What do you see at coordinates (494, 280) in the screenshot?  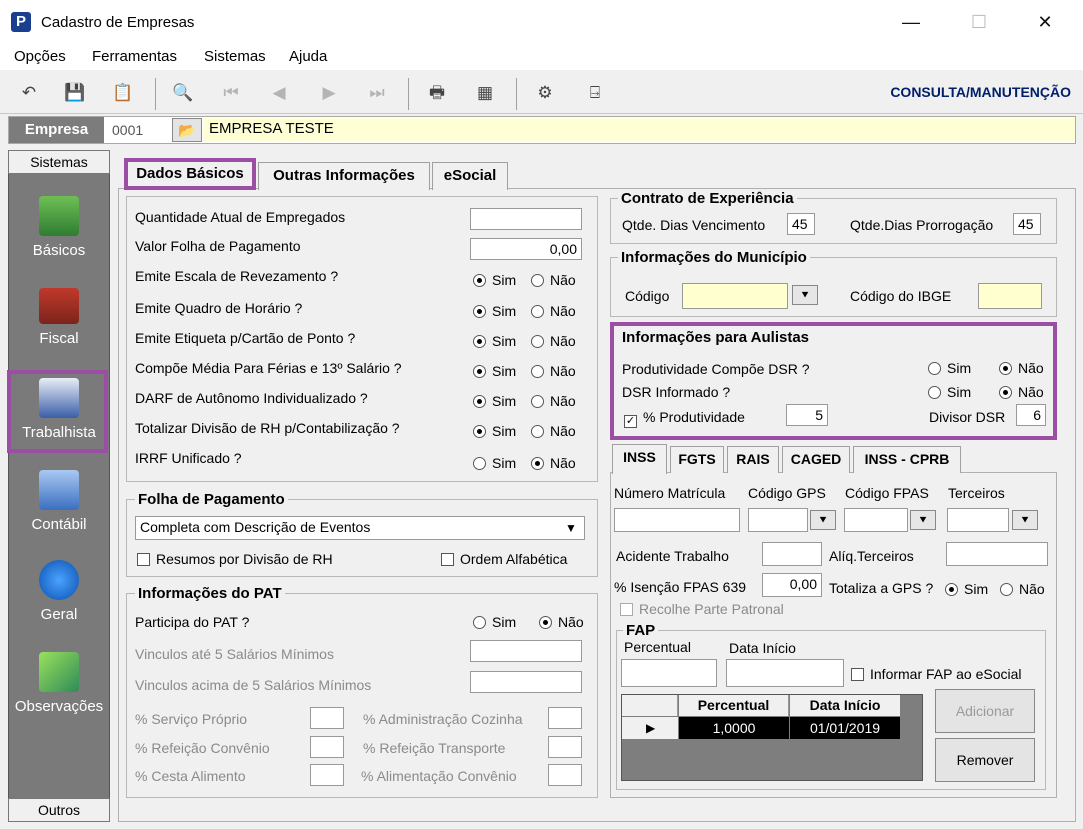 I see `radio-escala-sim: Sim` at bounding box center [494, 280].